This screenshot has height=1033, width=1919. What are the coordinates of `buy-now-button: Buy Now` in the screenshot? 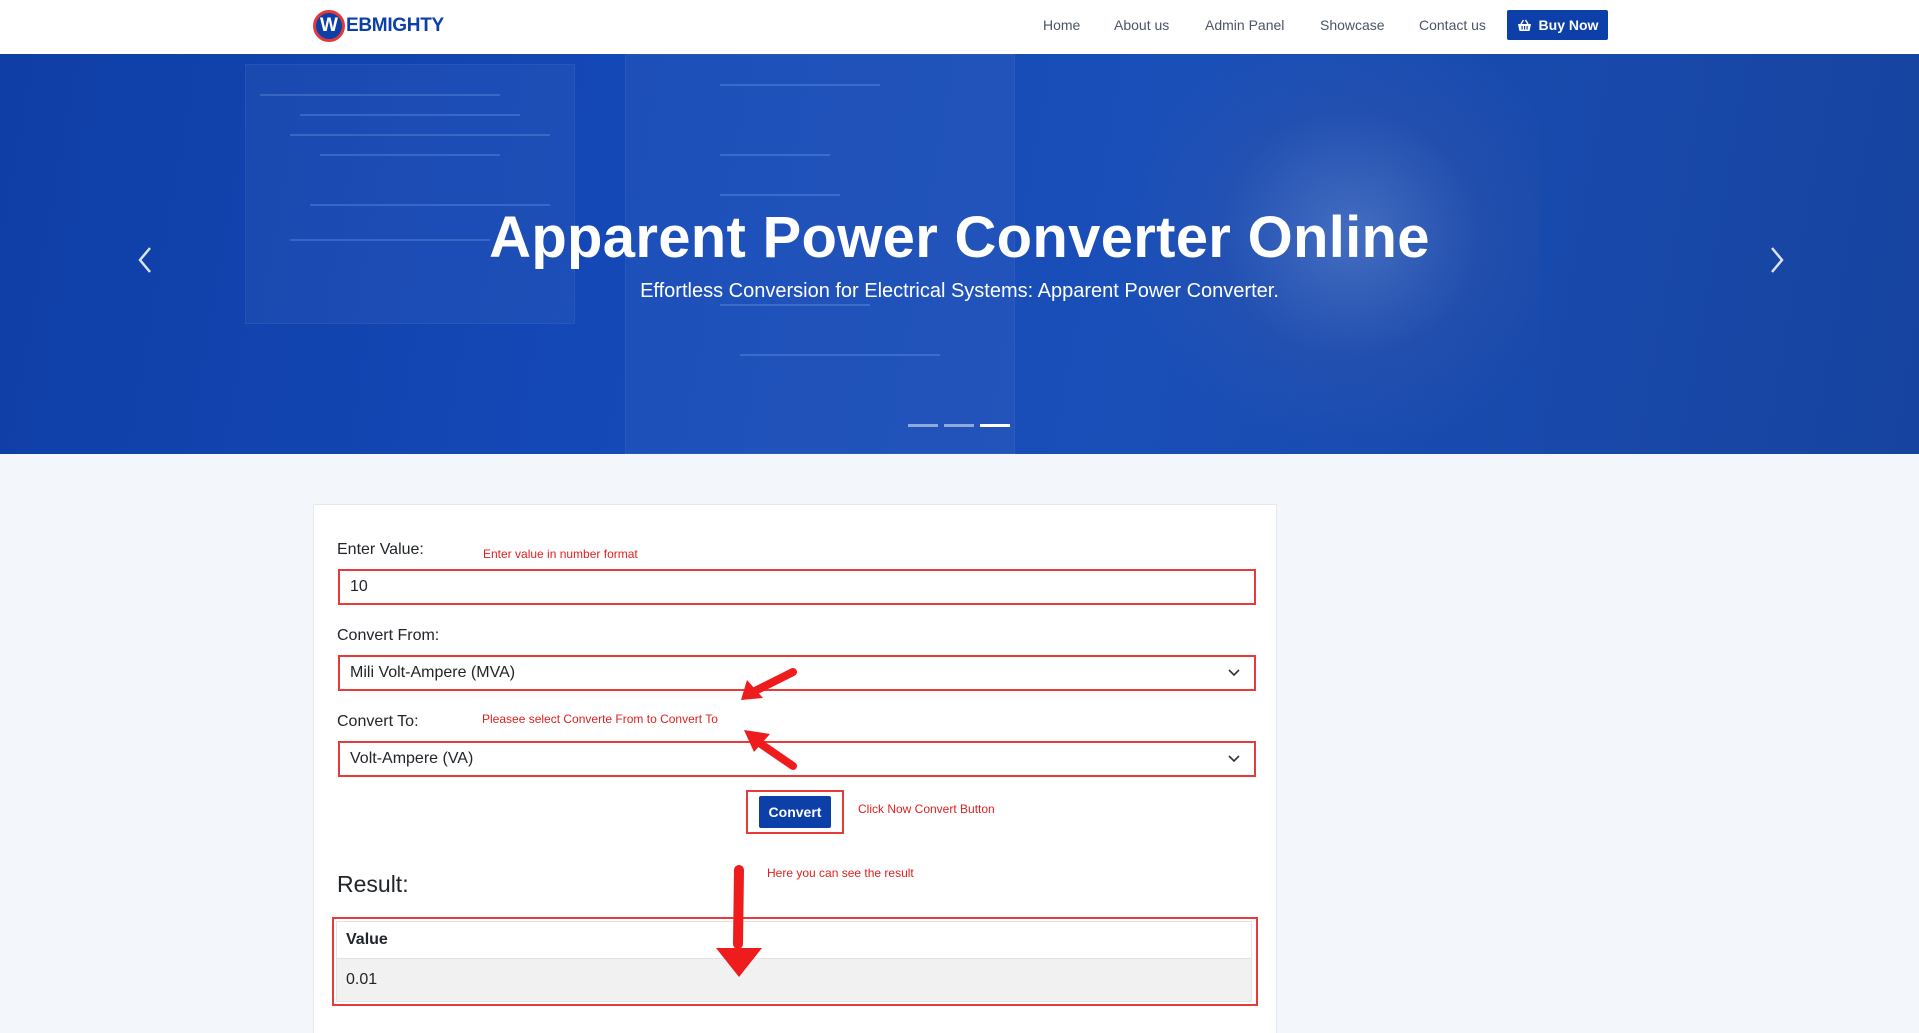 It's located at (1557, 25).